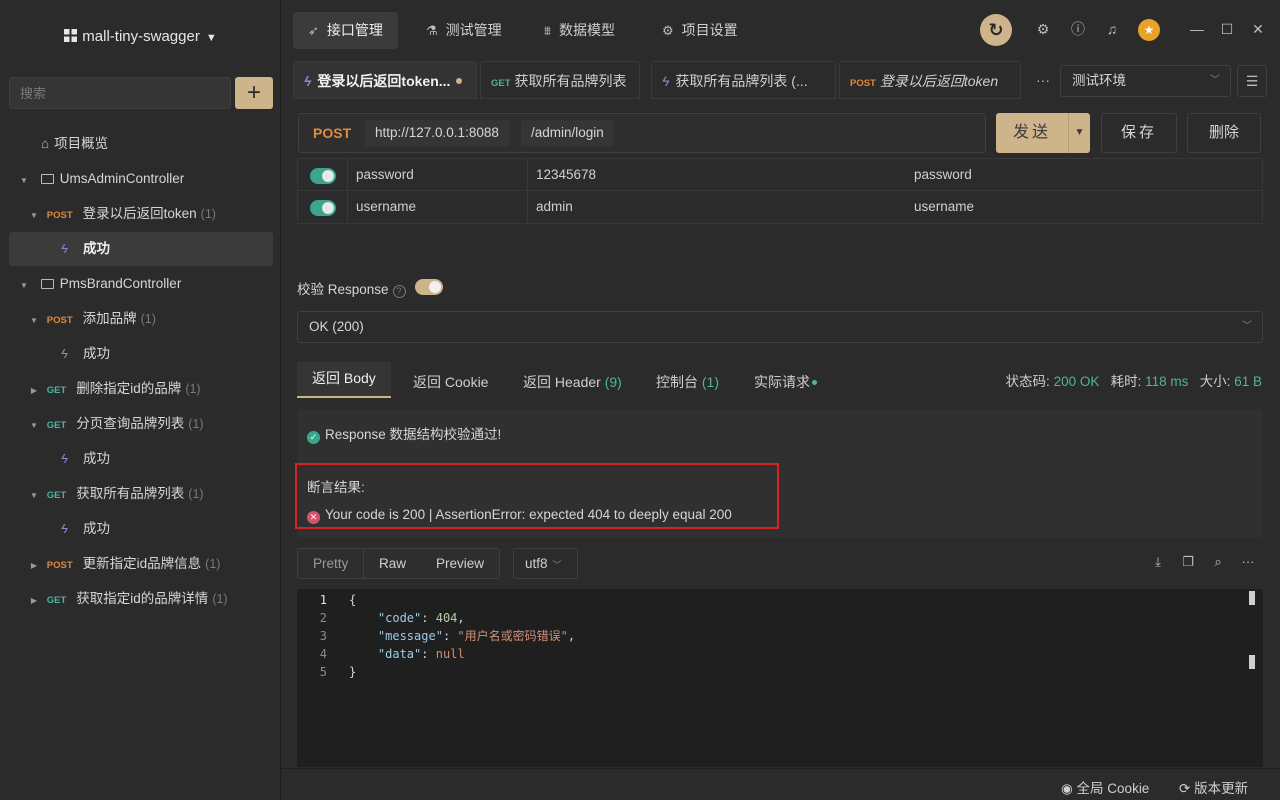 This screenshot has height=800, width=1280. What do you see at coordinates (1185, 788) in the screenshot?
I see `update-icon: ⟳` at bounding box center [1185, 788].